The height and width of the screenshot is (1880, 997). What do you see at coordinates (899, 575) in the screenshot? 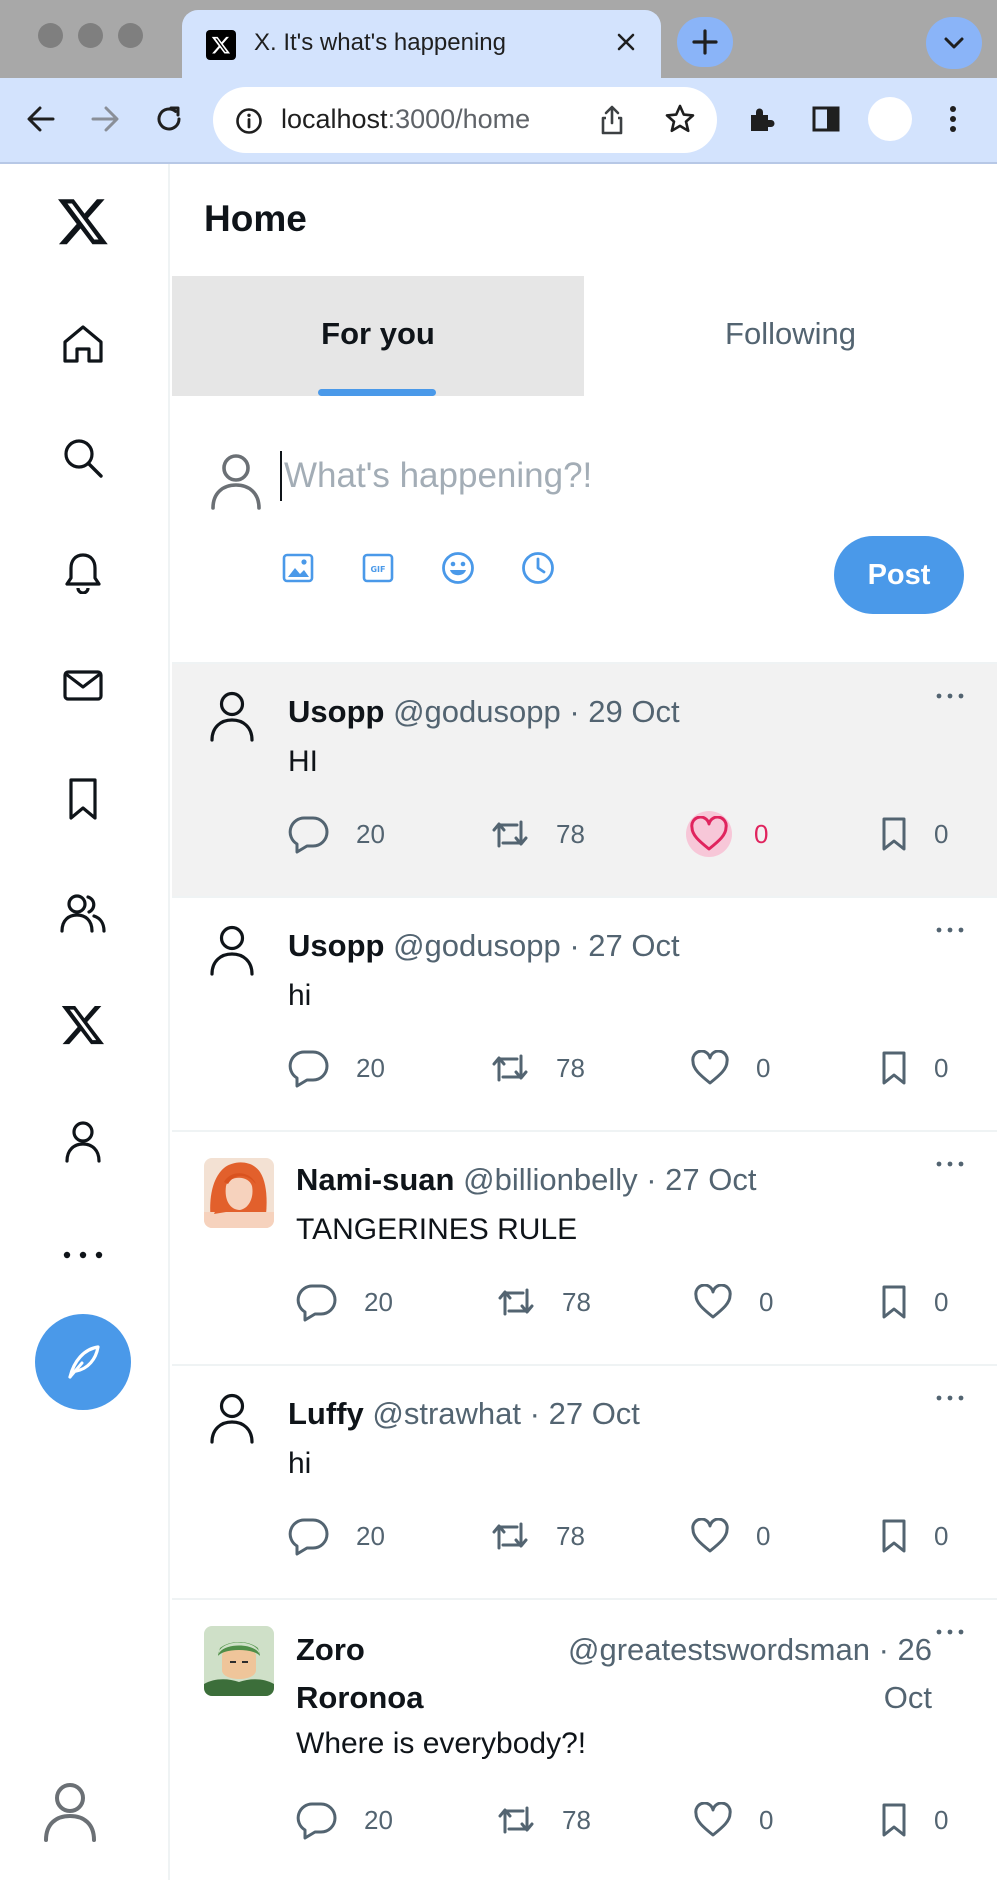
I see `post-button: Post` at bounding box center [899, 575].